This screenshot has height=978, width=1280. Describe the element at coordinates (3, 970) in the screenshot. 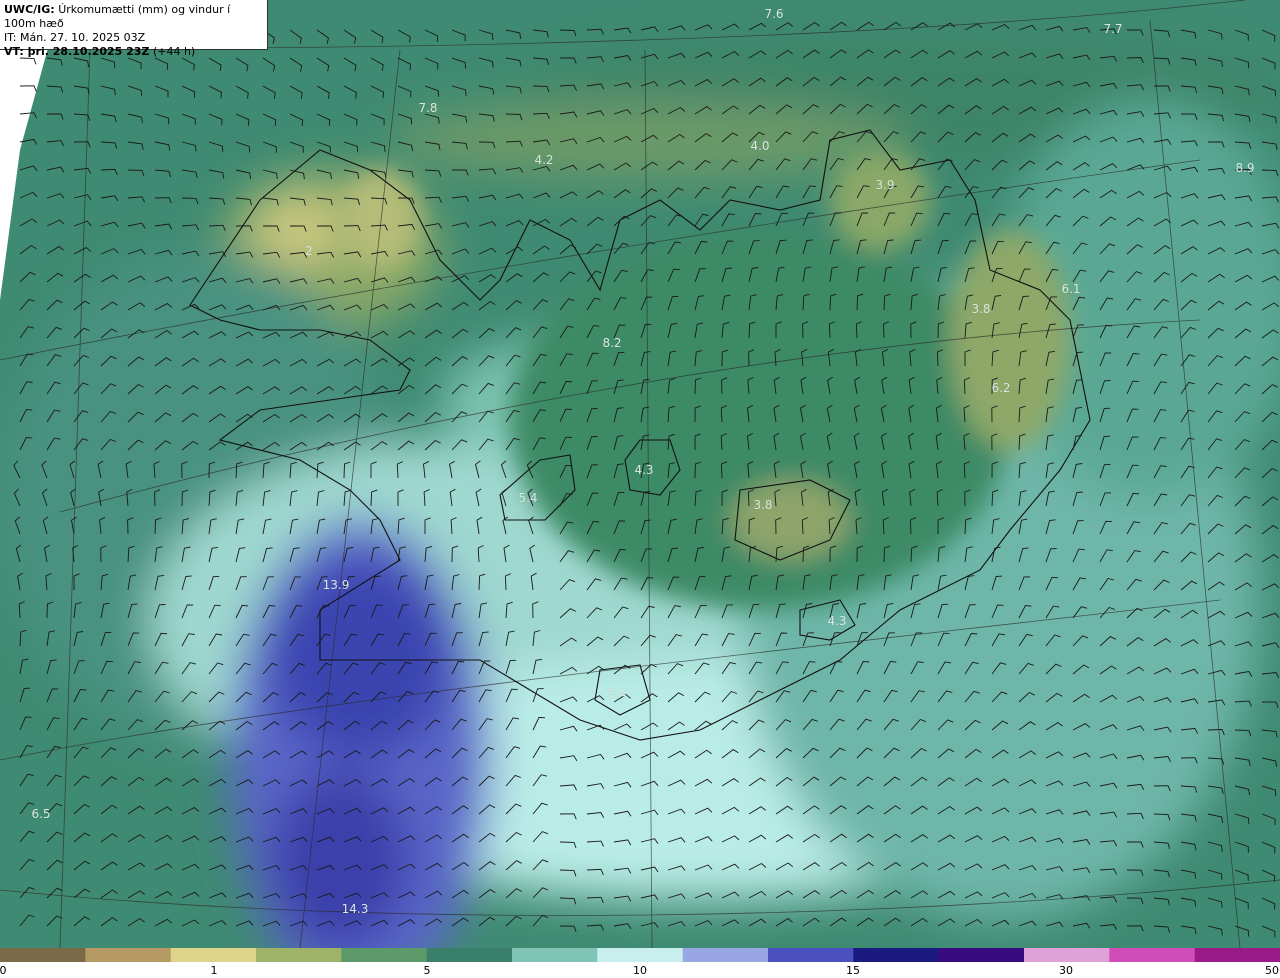

I see `colorbar-tick-label: 0` at that location.